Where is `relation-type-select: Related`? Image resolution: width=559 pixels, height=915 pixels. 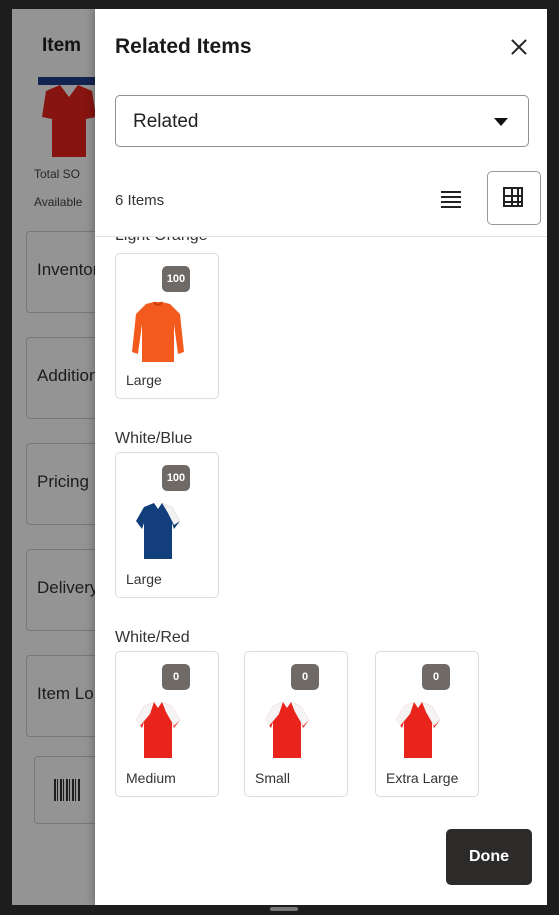 relation-type-select: Related is located at coordinates (322, 121).